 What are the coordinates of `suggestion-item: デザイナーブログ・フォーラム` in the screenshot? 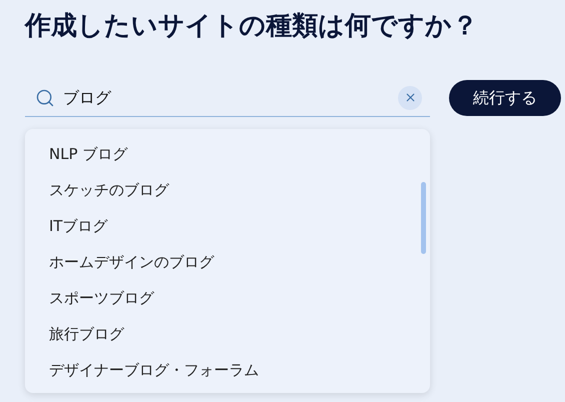 It's located at (227, 370).